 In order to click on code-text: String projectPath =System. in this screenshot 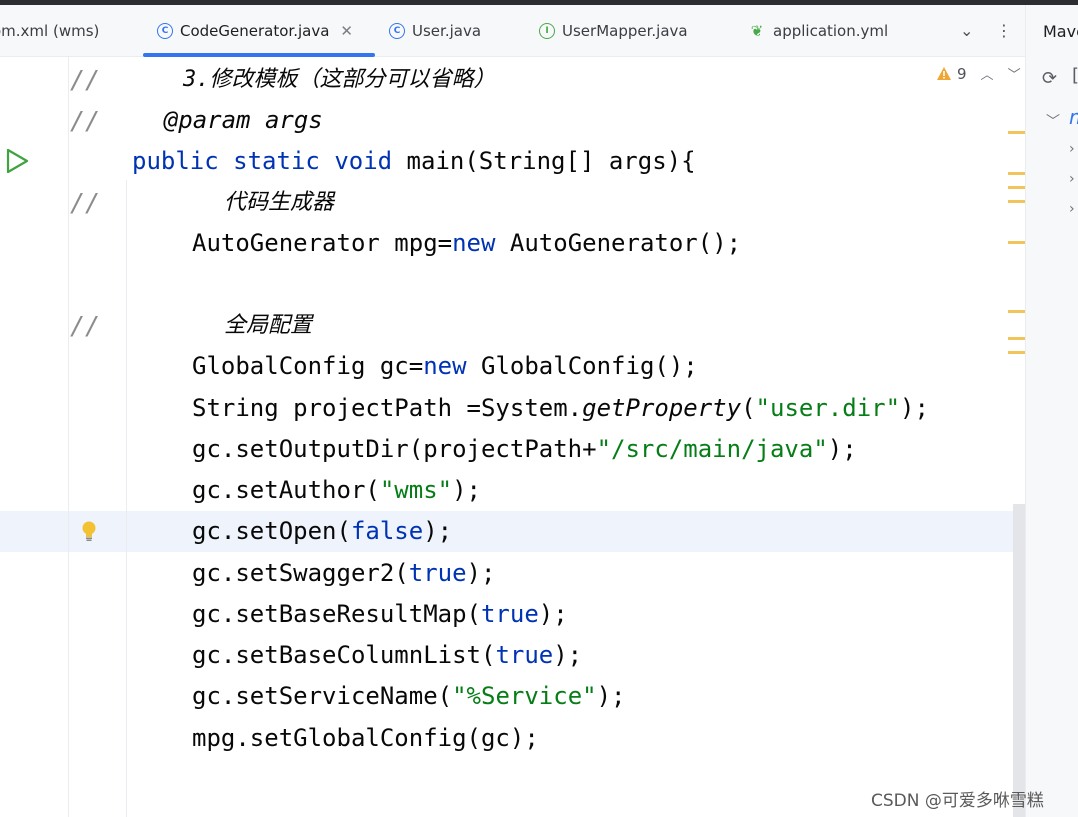, I will do `click(387, 408)`.